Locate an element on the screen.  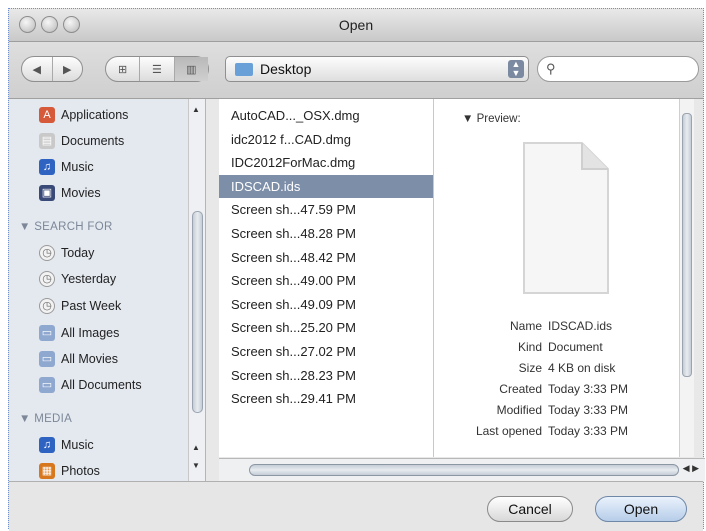
sidebar-item-label: Movies is located at coordinates (81, 193).